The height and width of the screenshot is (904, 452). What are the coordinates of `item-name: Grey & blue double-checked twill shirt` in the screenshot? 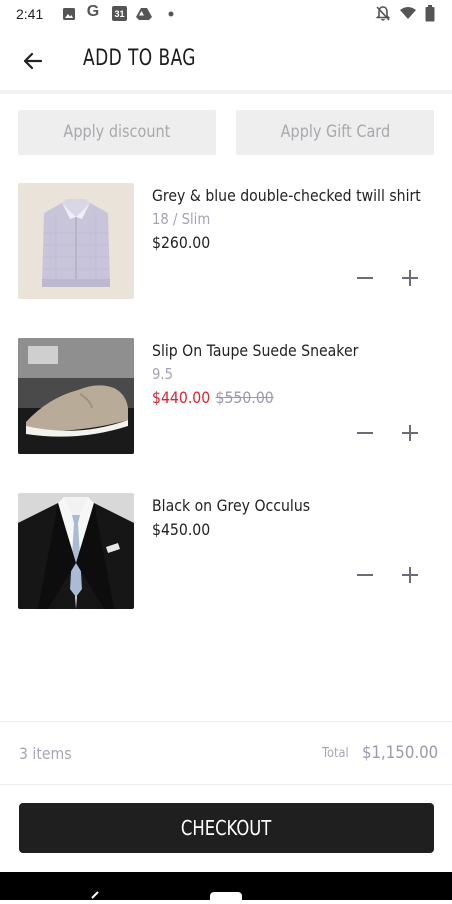 It's located at (286, 195).